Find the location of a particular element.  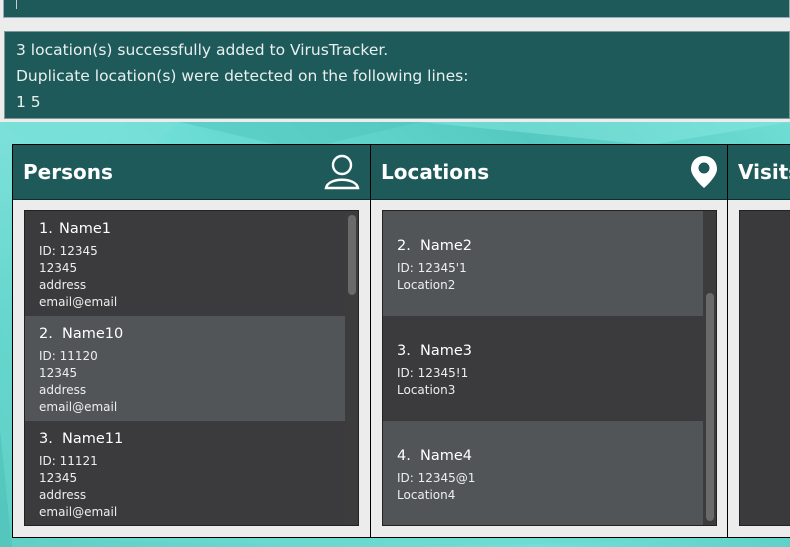

location-name: Name3 is located at coordinates (446, 351).